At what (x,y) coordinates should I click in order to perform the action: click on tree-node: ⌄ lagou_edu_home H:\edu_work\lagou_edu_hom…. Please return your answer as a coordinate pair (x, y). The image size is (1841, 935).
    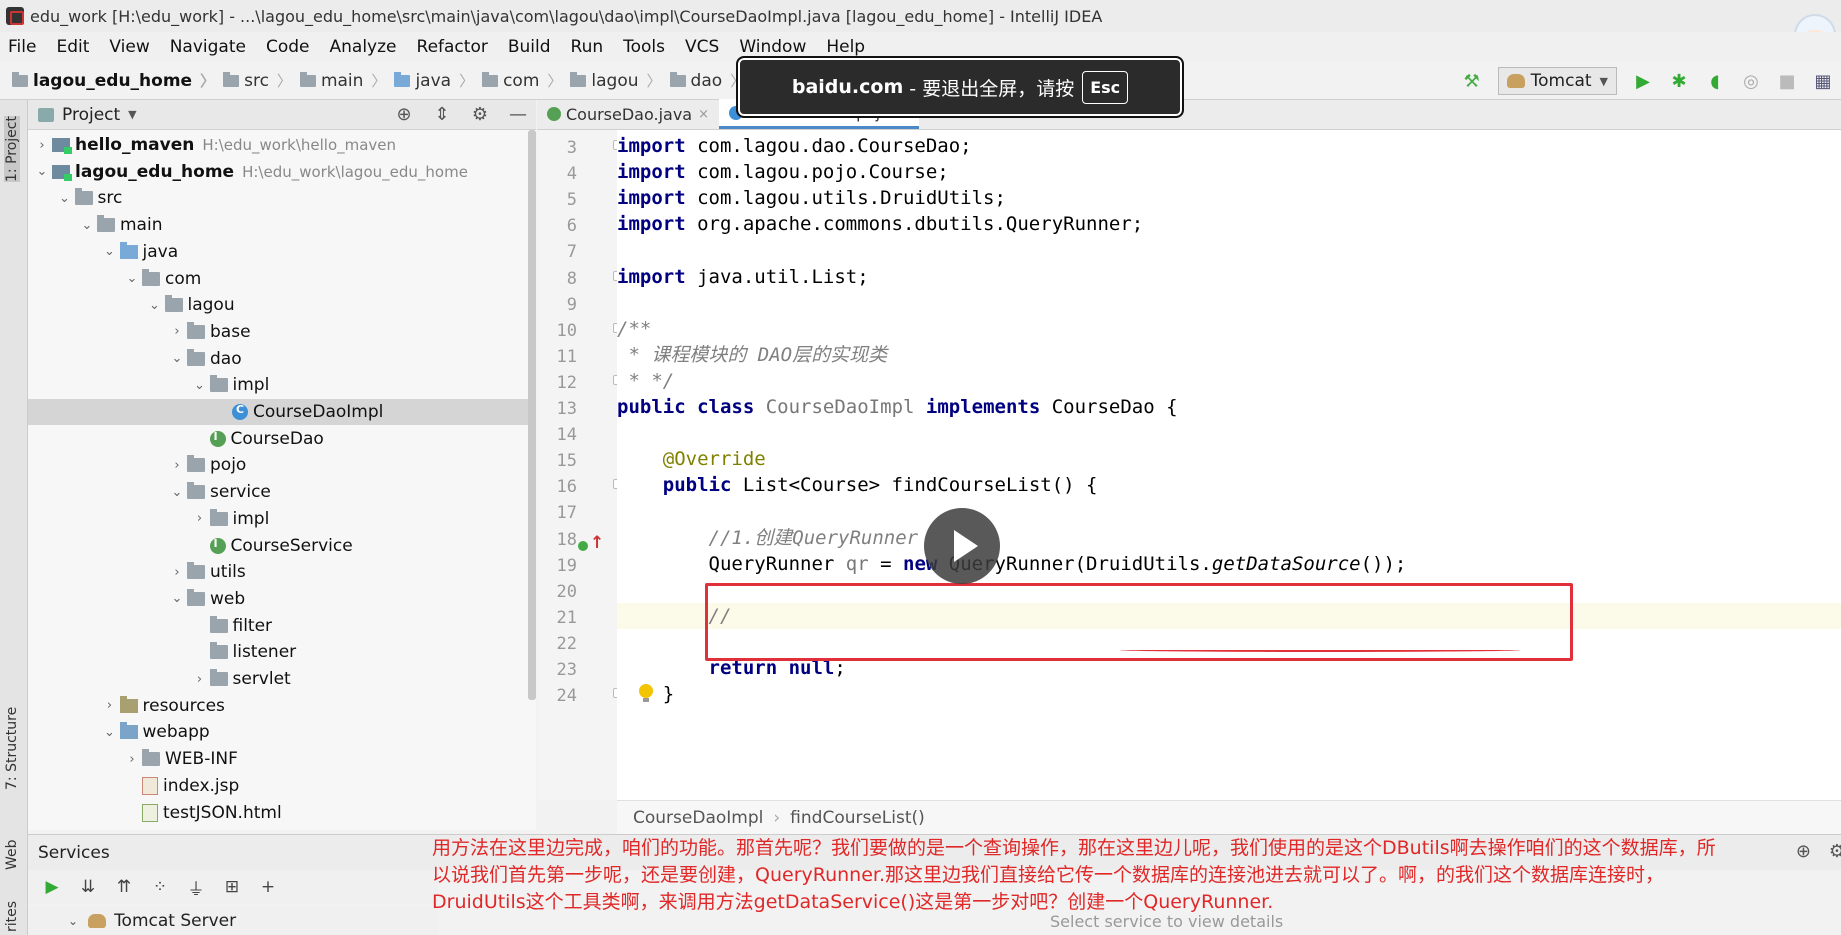
    Looking at the image, I should click on (282, 172).